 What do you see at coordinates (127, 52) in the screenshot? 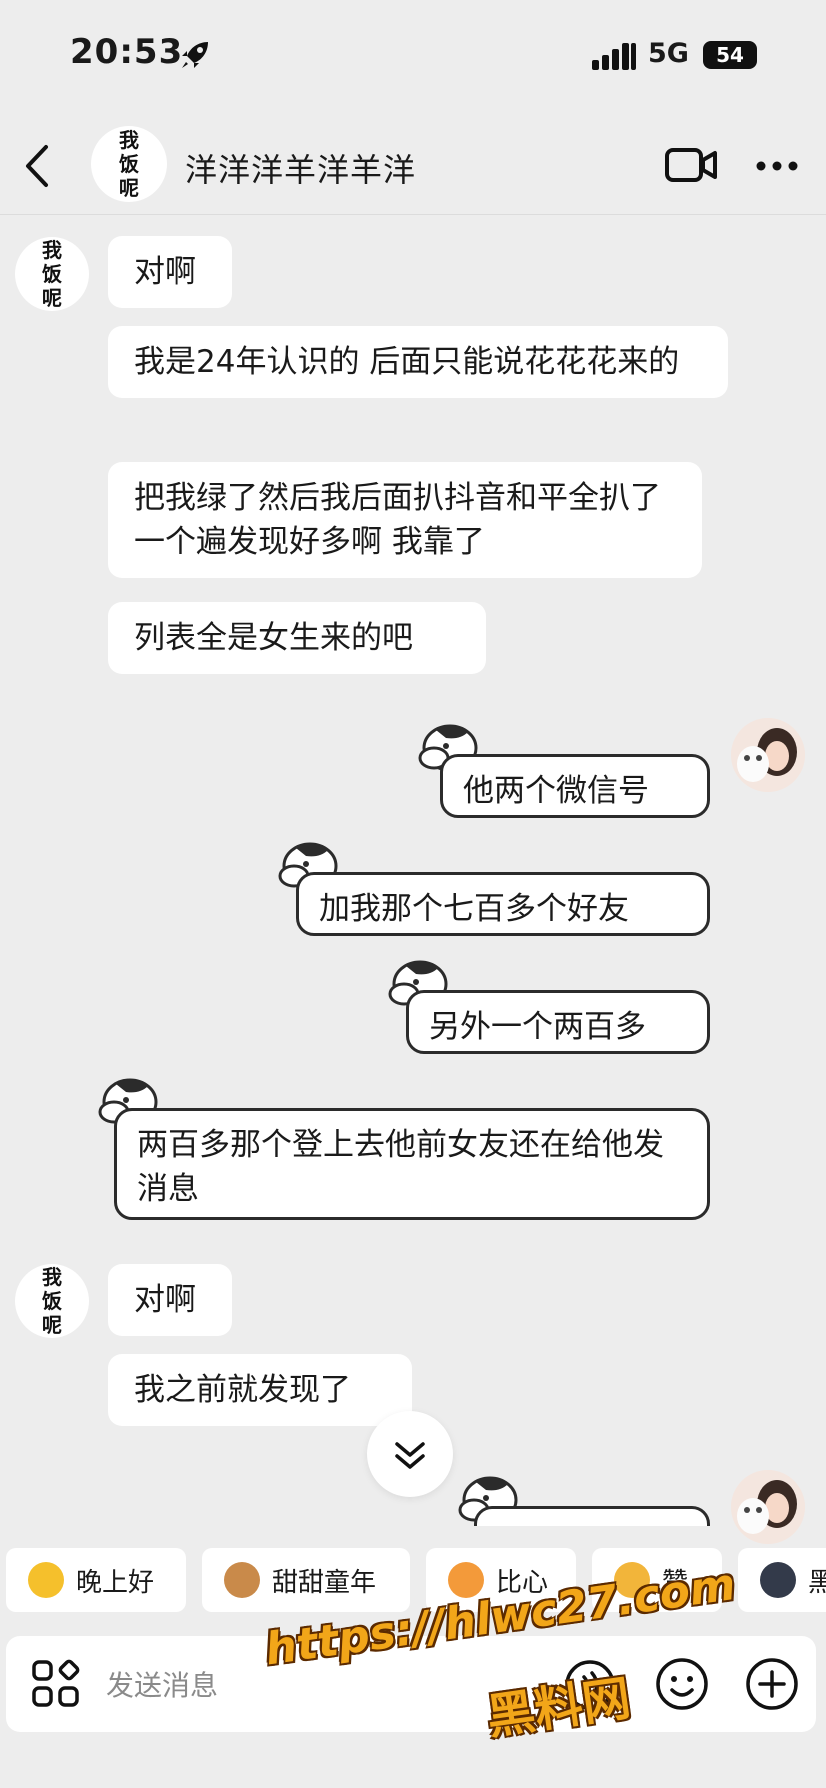
I see `status-time: 20:53` at bounding box center [127, 52].